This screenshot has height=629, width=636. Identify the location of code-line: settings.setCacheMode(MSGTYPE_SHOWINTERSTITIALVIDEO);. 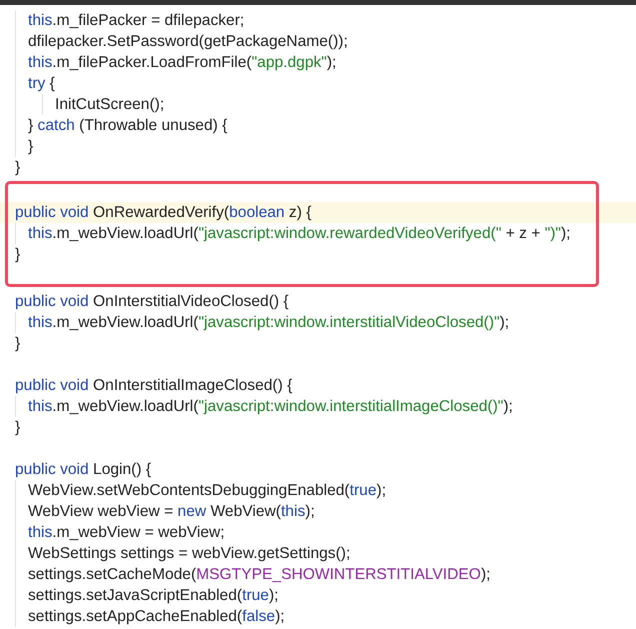
(259, 575).